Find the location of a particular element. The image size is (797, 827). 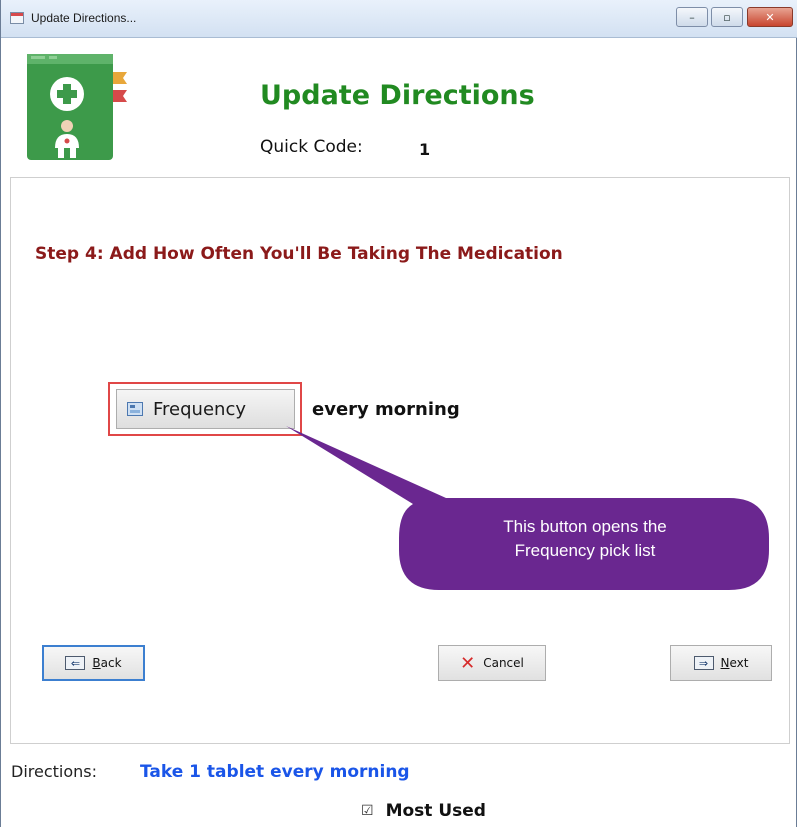

close-button: ✕ is located at coordinates (770, 17).